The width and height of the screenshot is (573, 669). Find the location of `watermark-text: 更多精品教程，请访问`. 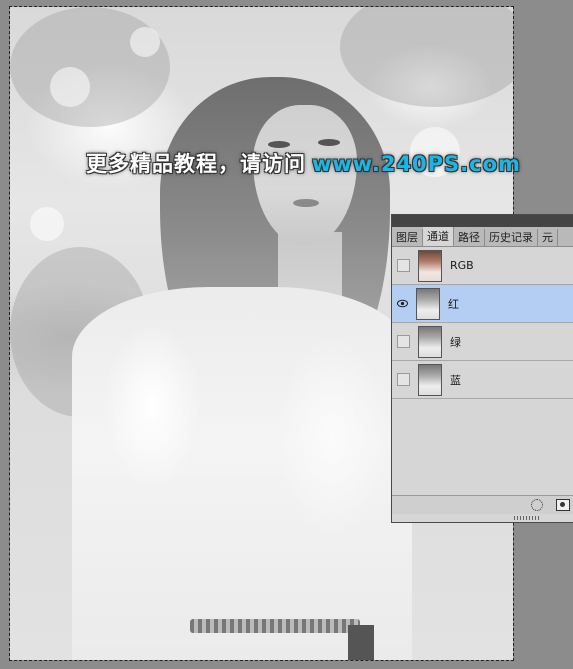

watermark-text: 更多精品教程，请访问 is located at coordinates (196, 164).